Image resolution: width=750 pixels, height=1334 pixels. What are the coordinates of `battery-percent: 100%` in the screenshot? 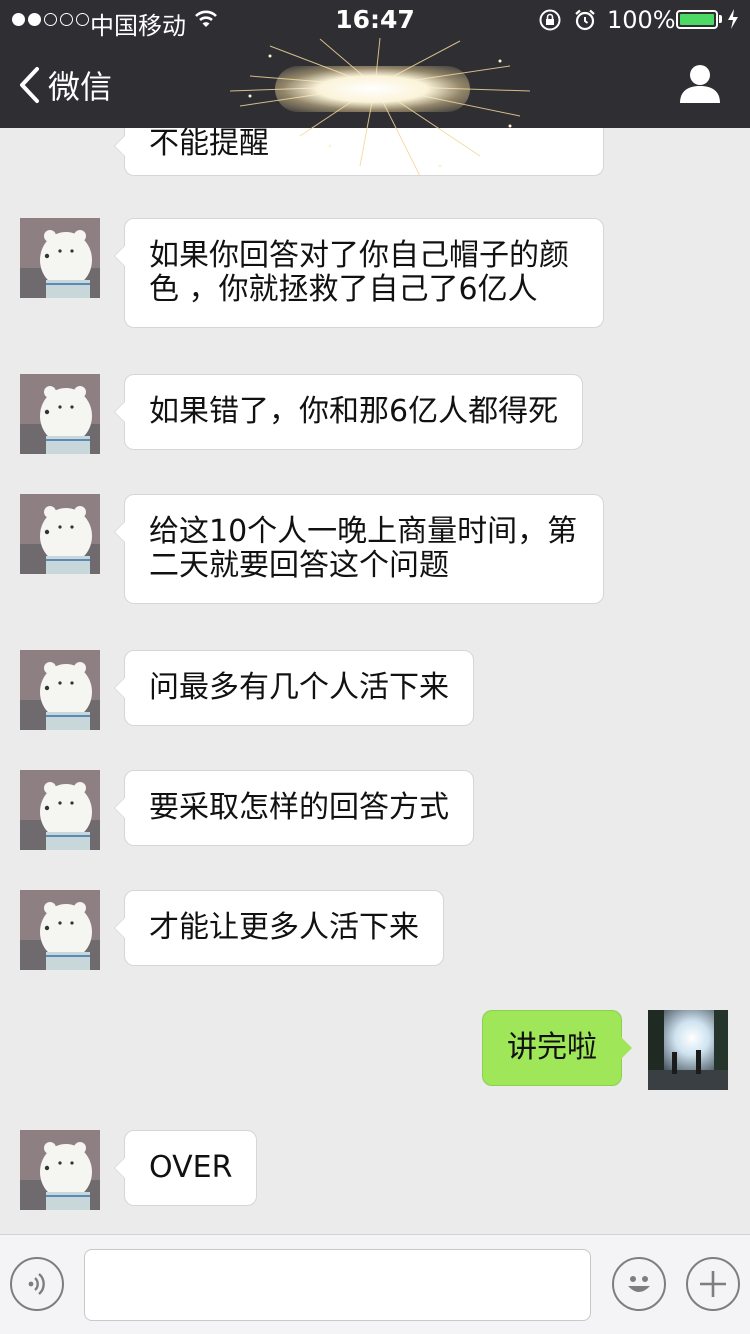 It's located at (641, 20).